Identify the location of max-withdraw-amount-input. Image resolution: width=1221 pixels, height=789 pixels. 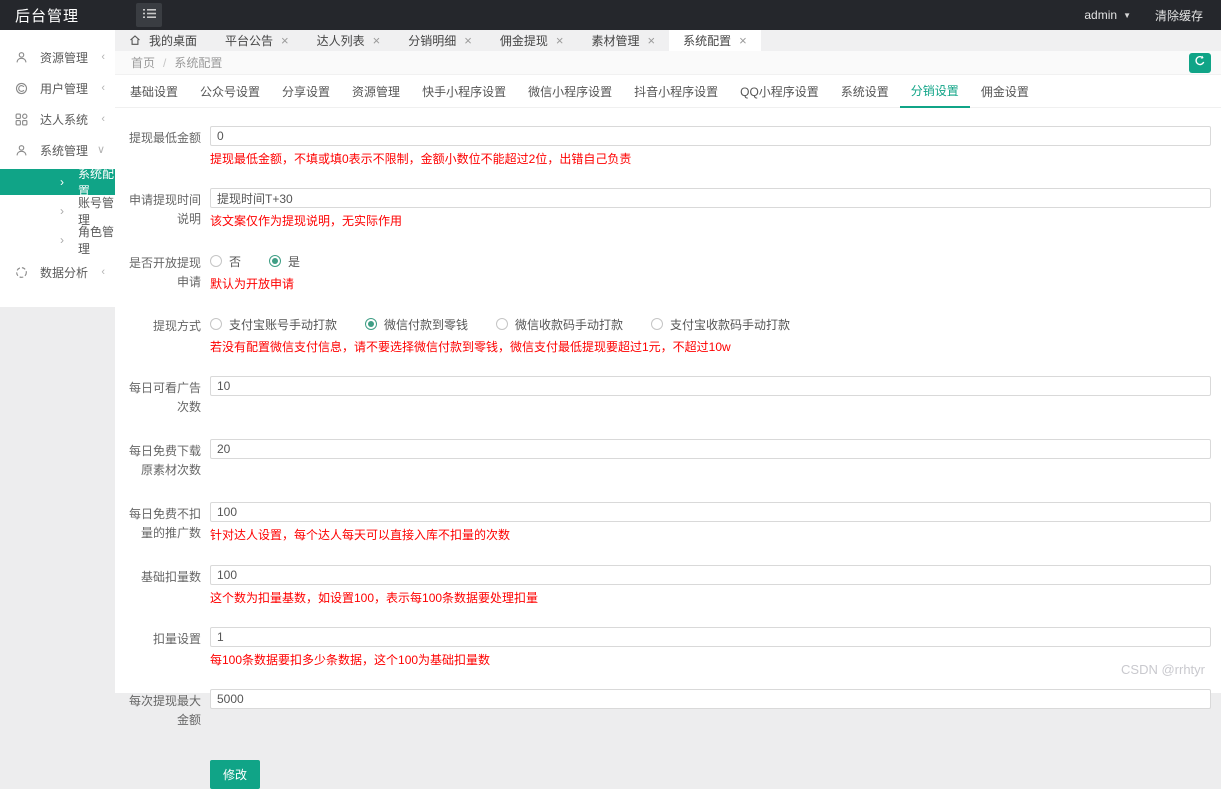
(710, 699).